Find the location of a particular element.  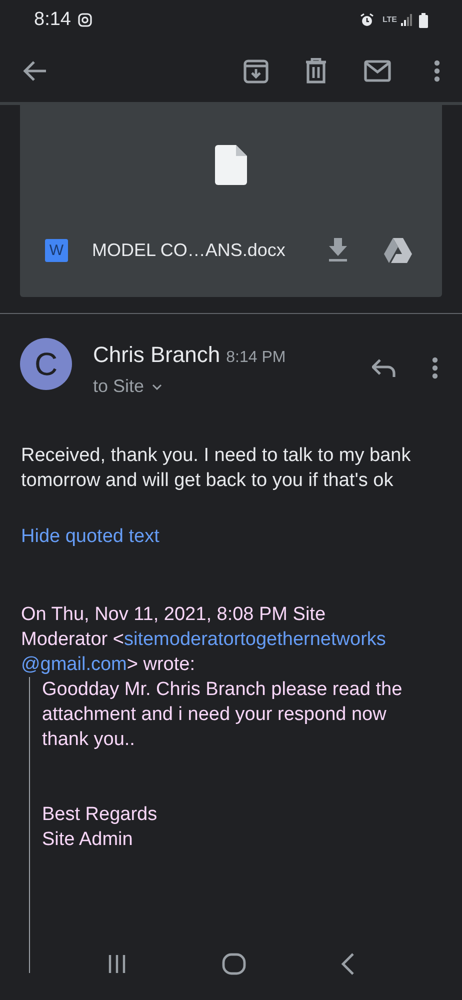

signal-icon is located at coordinates (407, 20).